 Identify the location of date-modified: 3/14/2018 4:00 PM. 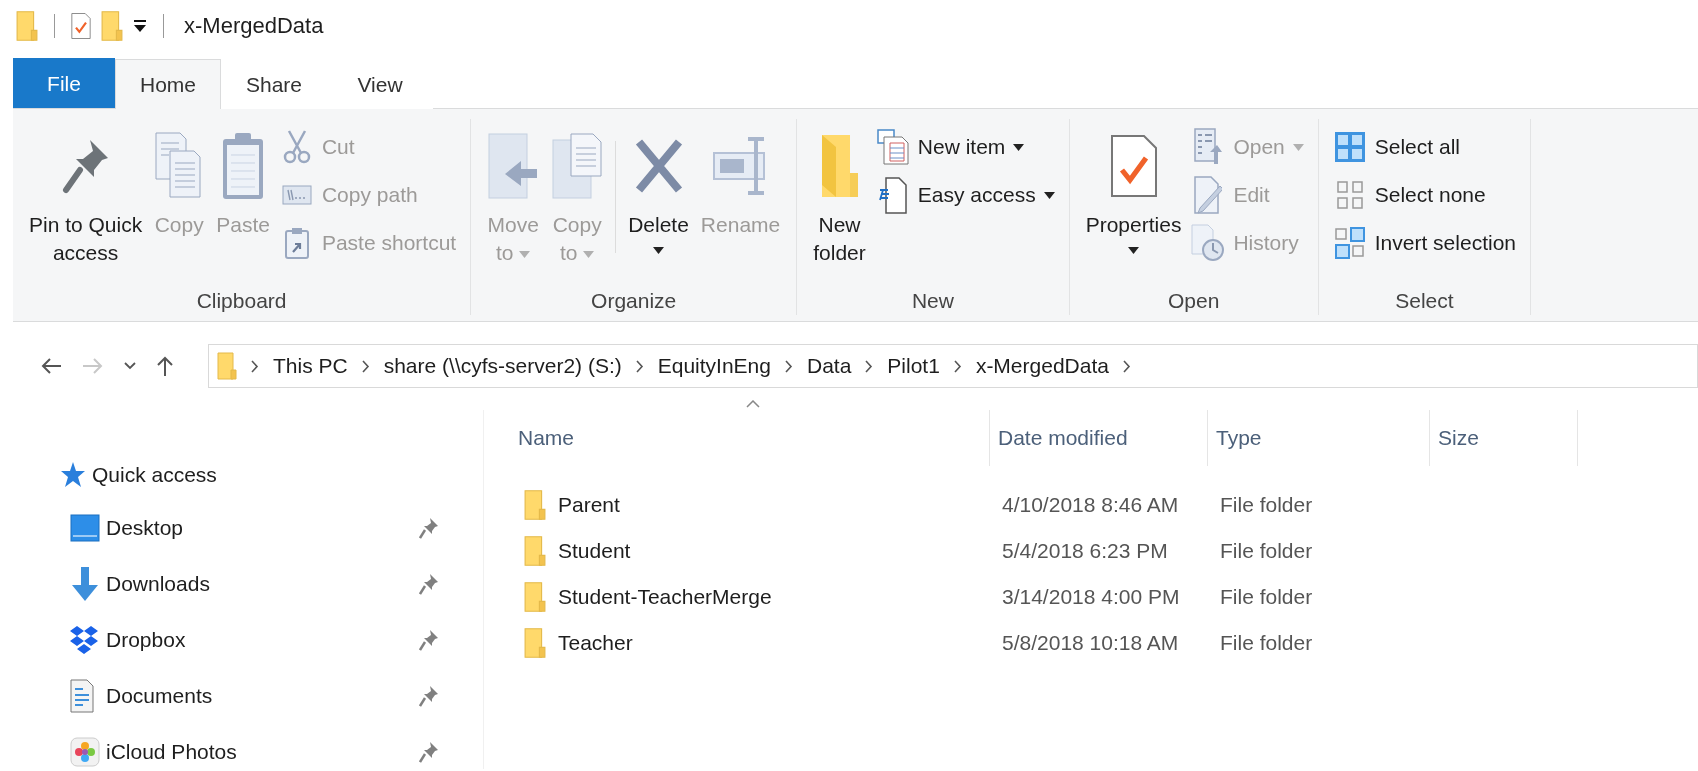
(1091, 597).